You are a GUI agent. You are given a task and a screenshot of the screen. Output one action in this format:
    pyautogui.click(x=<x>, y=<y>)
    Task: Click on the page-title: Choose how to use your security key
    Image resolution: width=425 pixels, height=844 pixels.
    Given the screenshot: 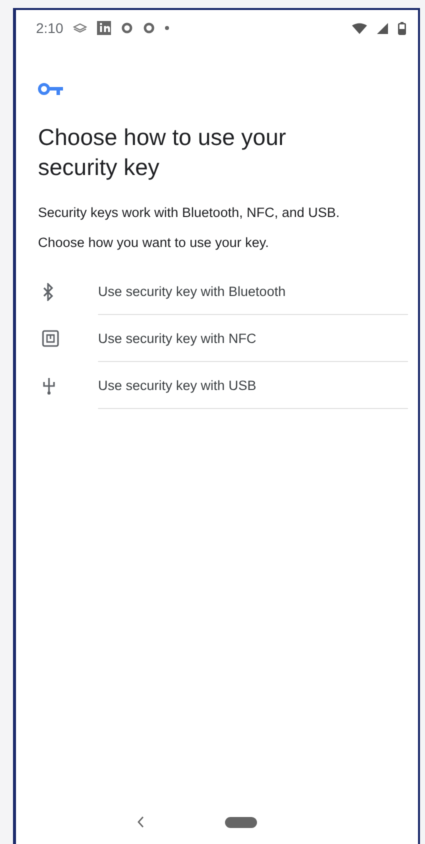 What is the action you would take?
    pyautogui.click(x=163, y=152)
    